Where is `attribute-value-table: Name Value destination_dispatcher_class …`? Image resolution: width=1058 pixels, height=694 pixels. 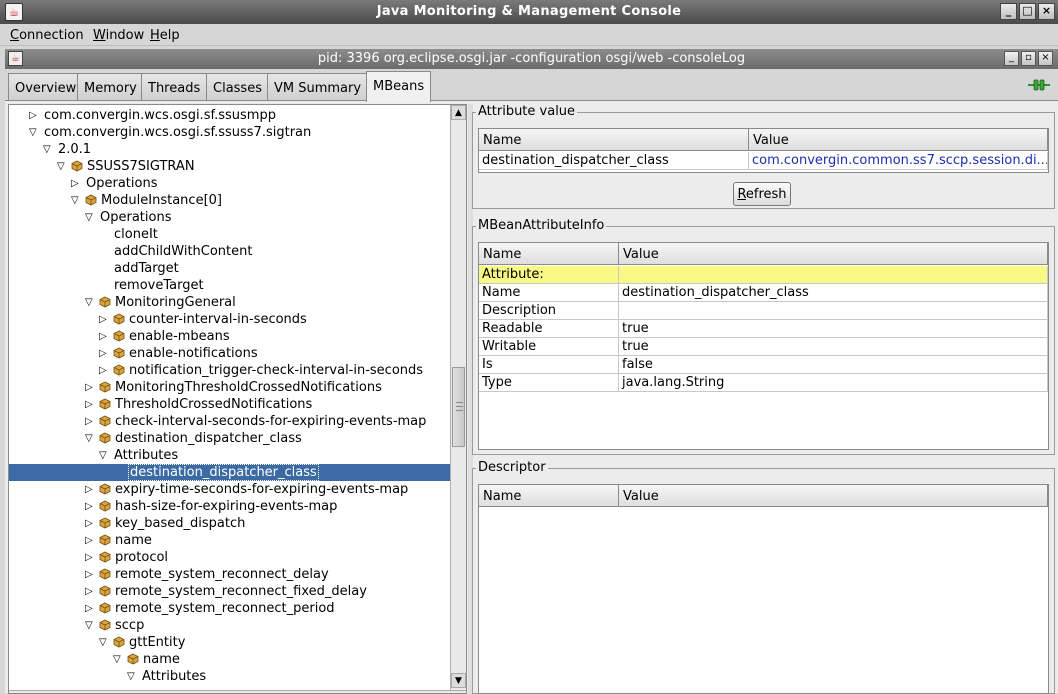 attribute-value-table: Name Value destination_dispatcher_class … is located at coordinates (763, 150).